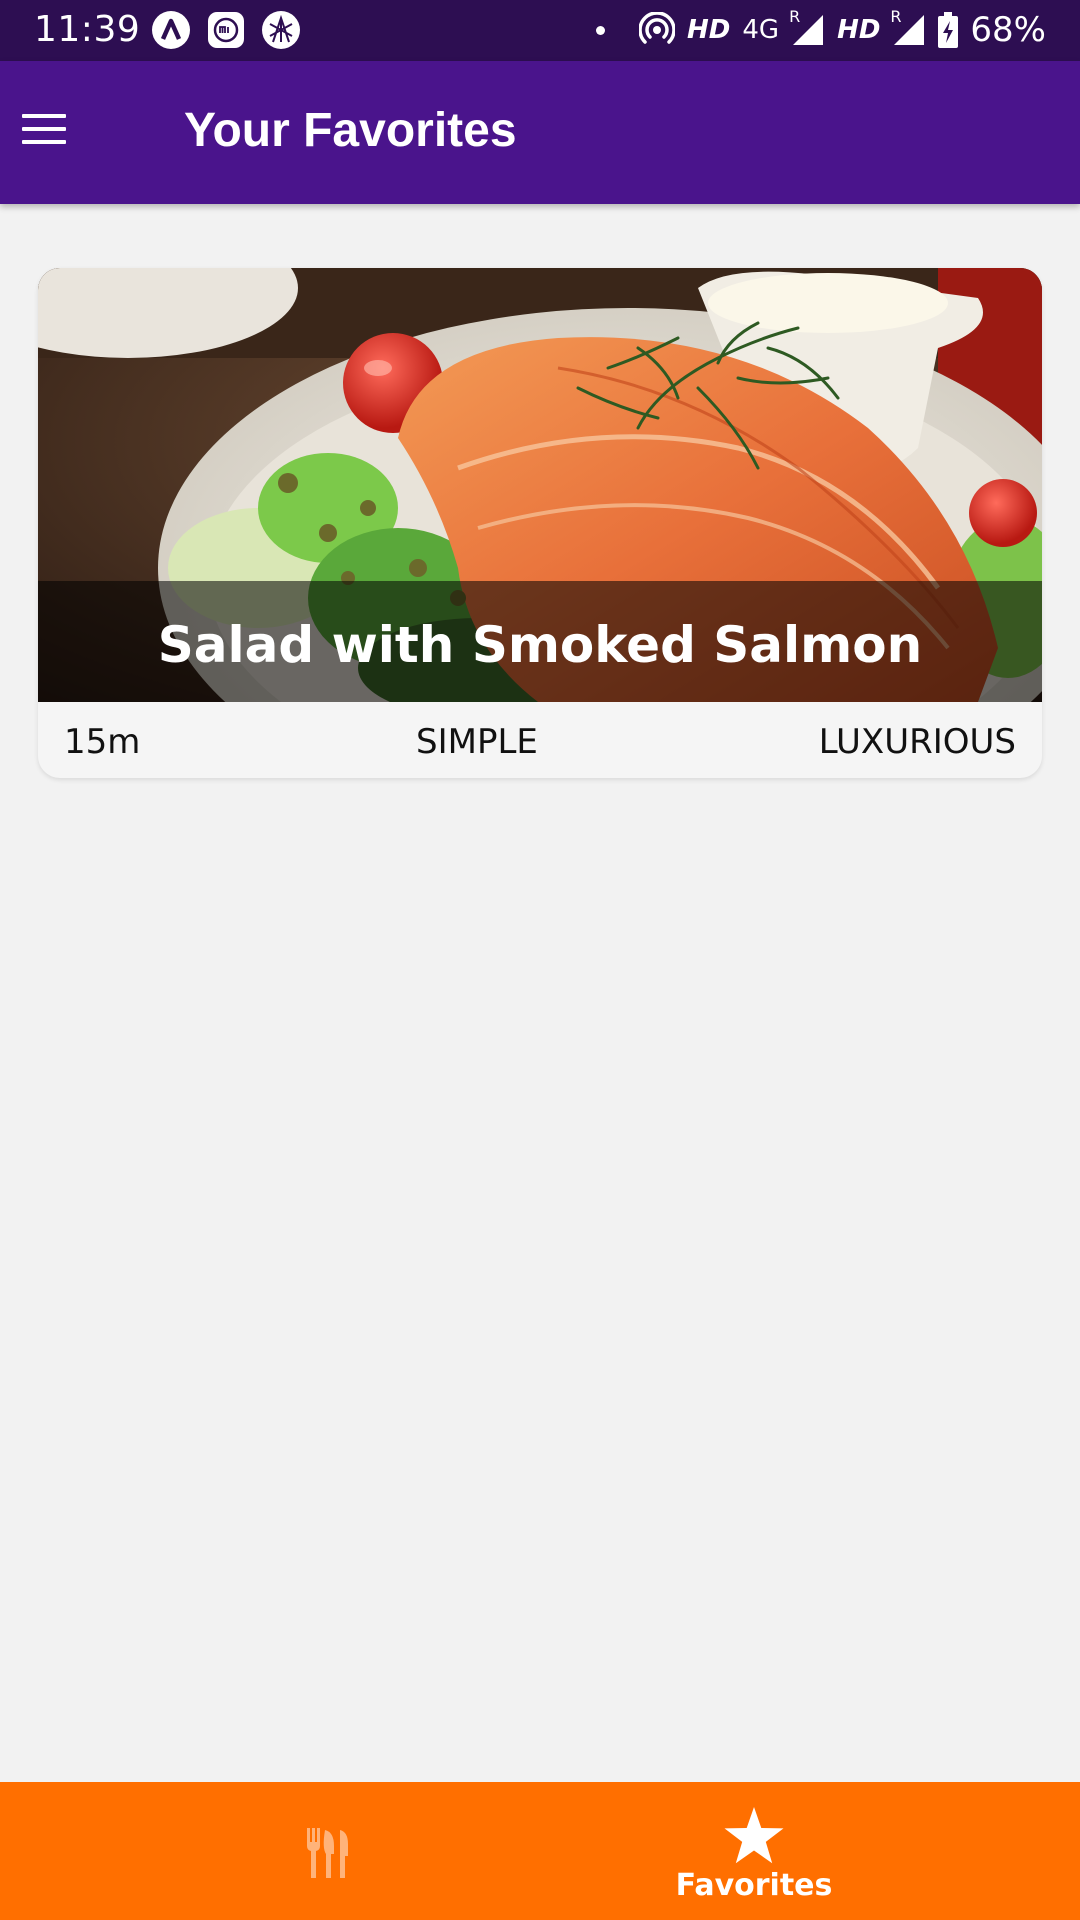 This screenshot has width=1080, height=1920. What do you see at coordinates (810, 1851) in the screenshot?
I see `tab-favorites: Favorites` at bounding box center [810, 1851].